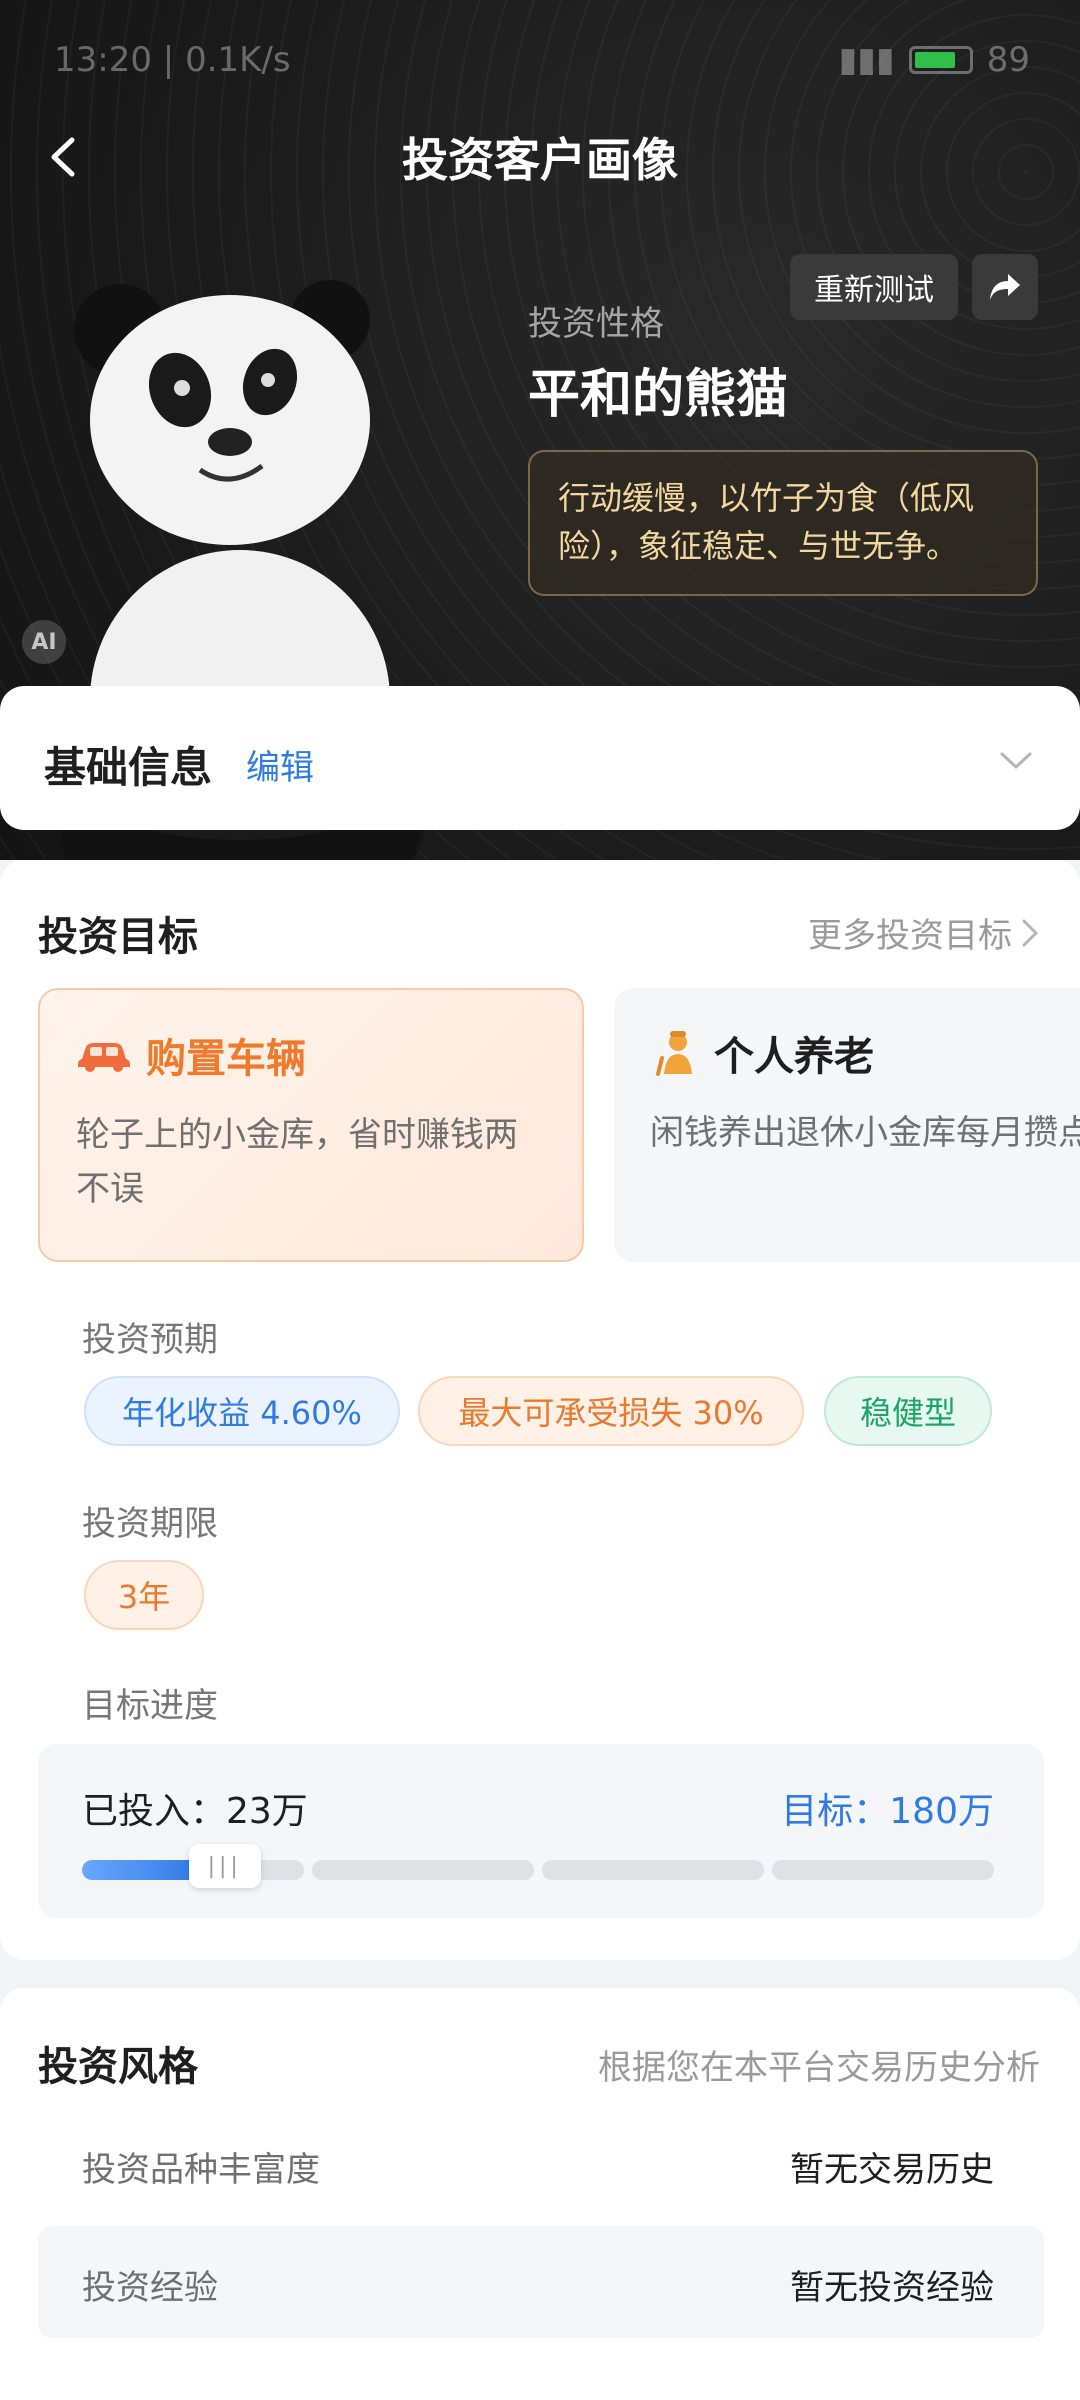  I want to click on status-icons: ▮▮▮ 89, so click(934, 60).